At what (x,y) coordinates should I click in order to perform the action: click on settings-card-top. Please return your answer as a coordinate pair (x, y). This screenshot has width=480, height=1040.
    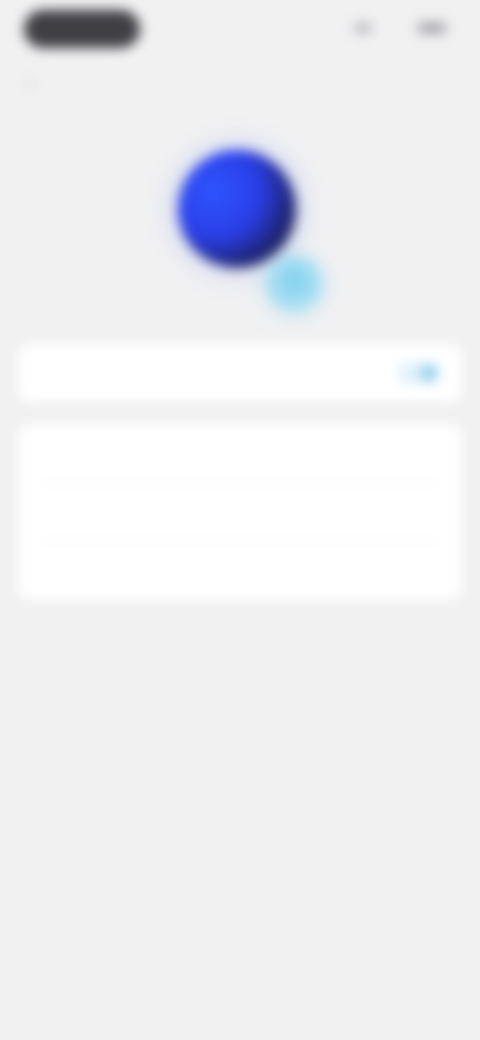
    Looking at the image, I should click on (240, 373).